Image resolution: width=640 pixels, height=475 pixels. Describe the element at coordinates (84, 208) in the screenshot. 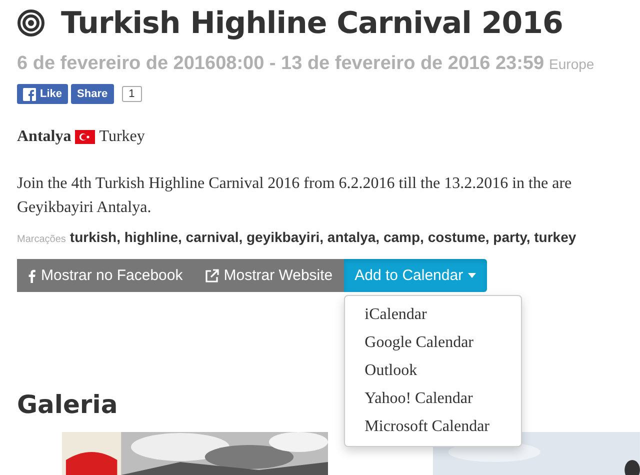

I see `description-line: Geyikbayiri Antalya.` at that location.